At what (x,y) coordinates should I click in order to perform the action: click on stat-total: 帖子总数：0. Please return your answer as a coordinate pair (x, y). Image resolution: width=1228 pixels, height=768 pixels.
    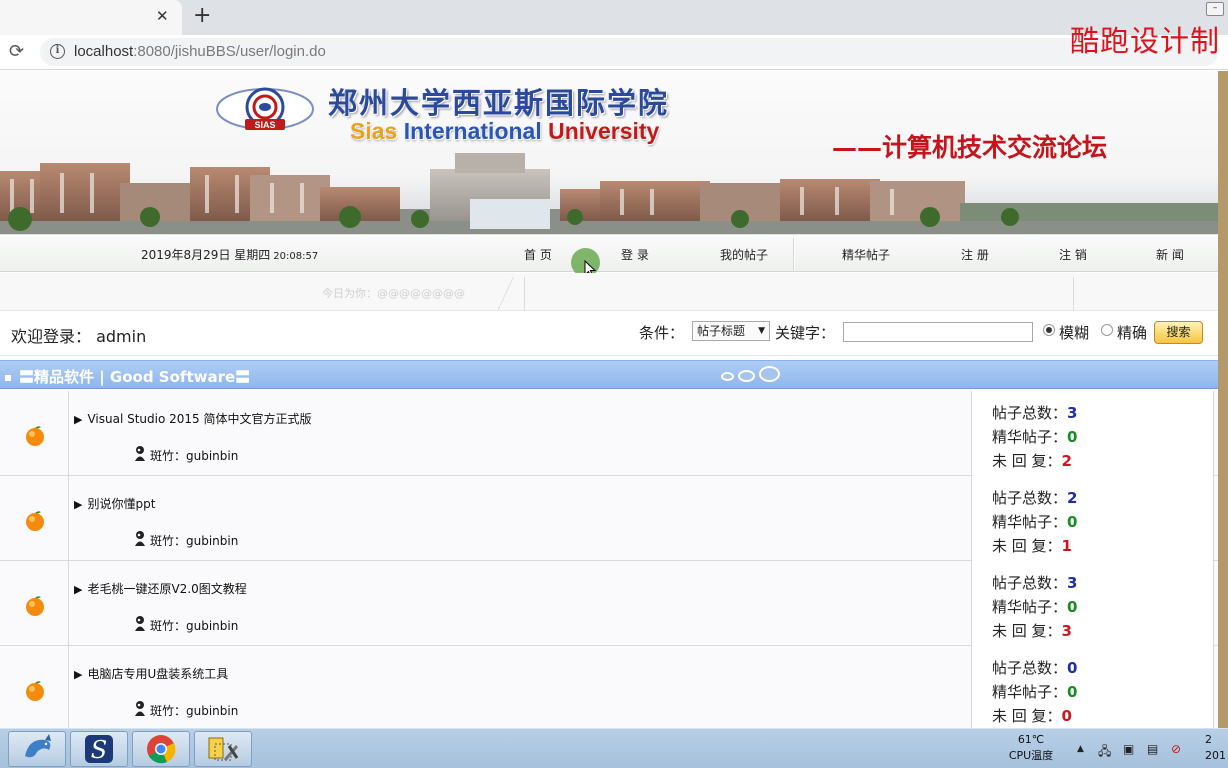
    Looking at the image, I should click on (1034, 667).